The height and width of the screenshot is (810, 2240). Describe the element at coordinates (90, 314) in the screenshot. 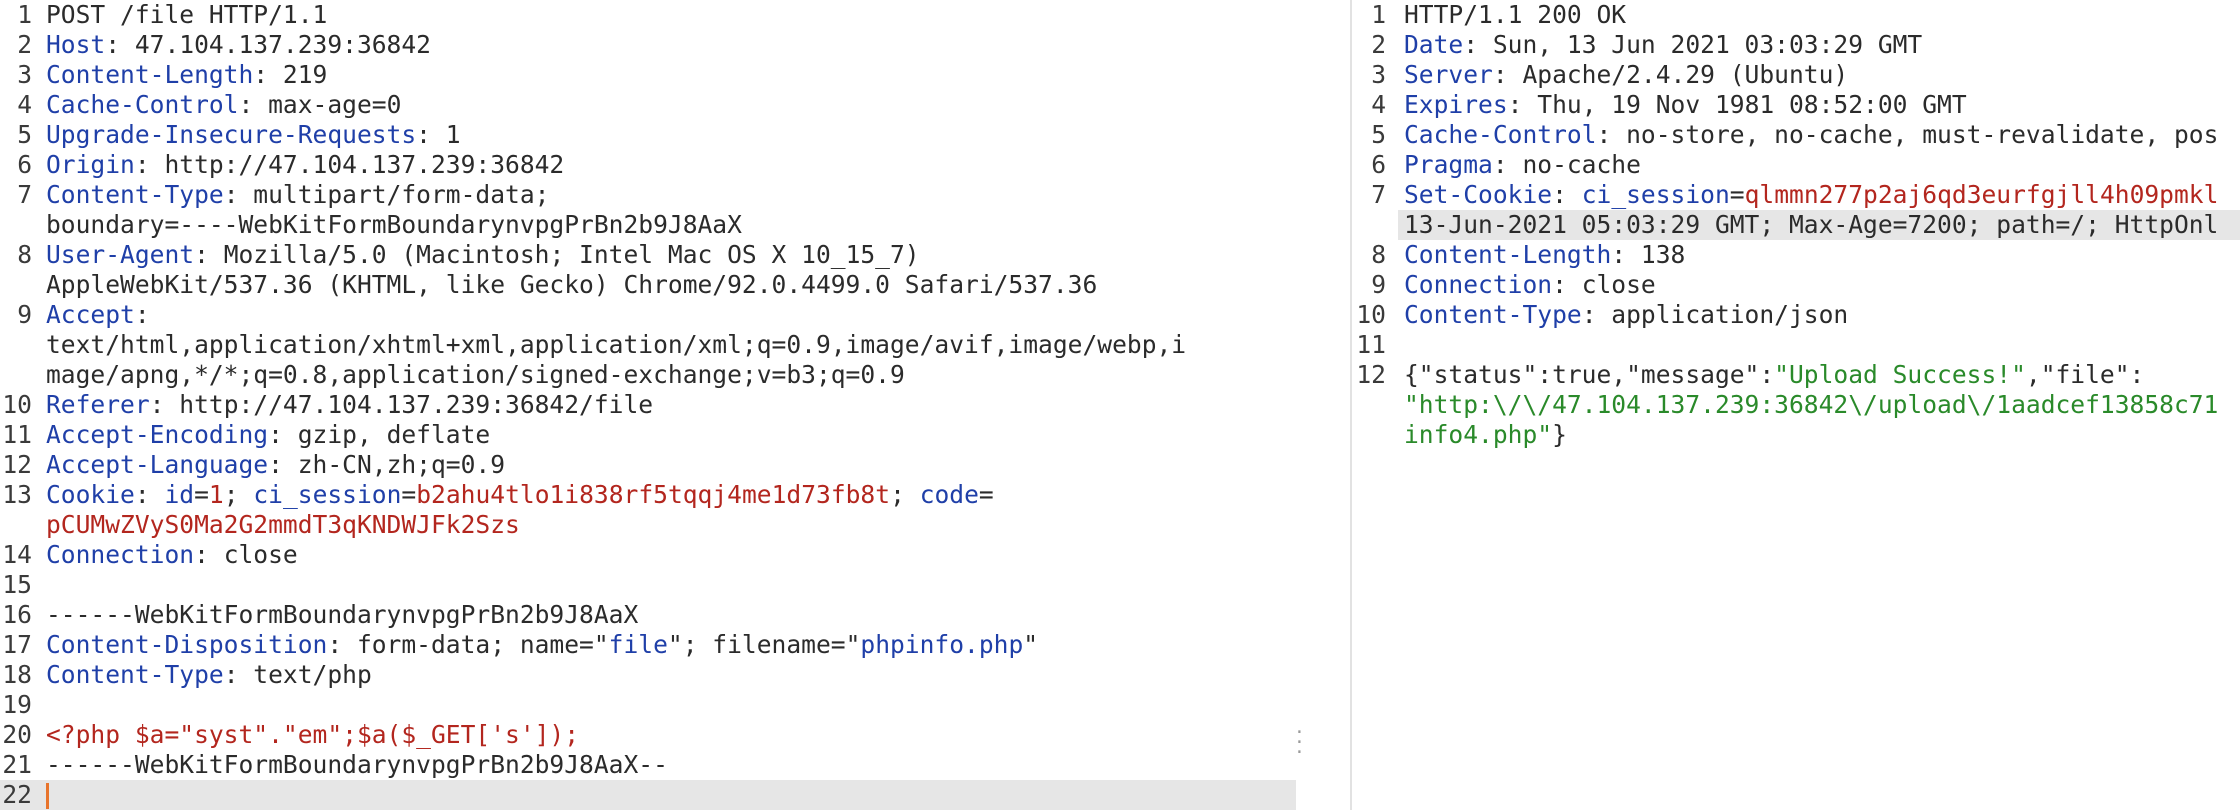

I see `token: Accept` at that location.